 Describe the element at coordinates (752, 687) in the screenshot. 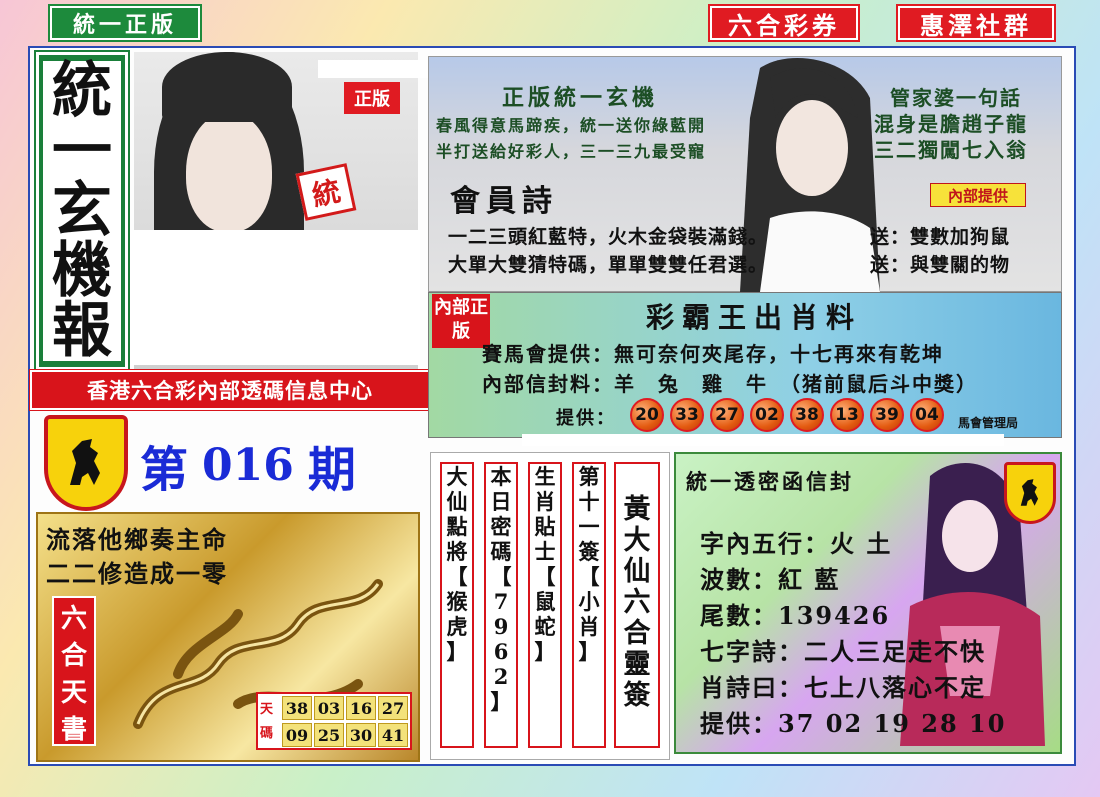

I see `xiaoshi-label: 肖詩曰：` at that location.